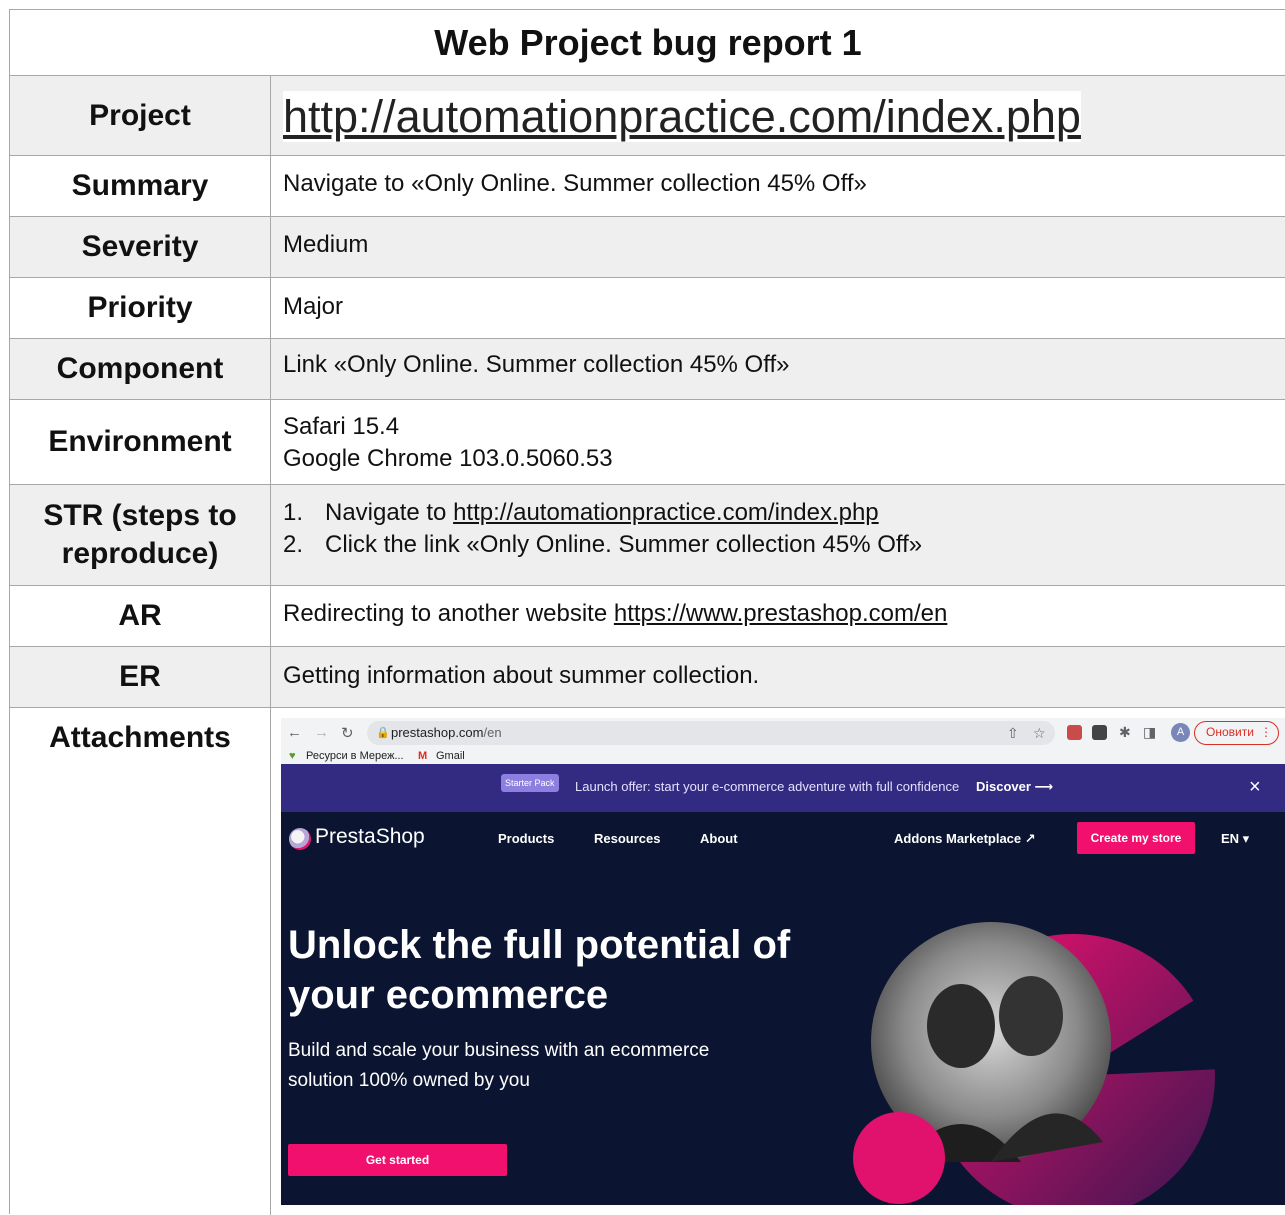  Describe the element at coordinates (140, 115) in the screenshot. I see `row-label: Project` at that location.